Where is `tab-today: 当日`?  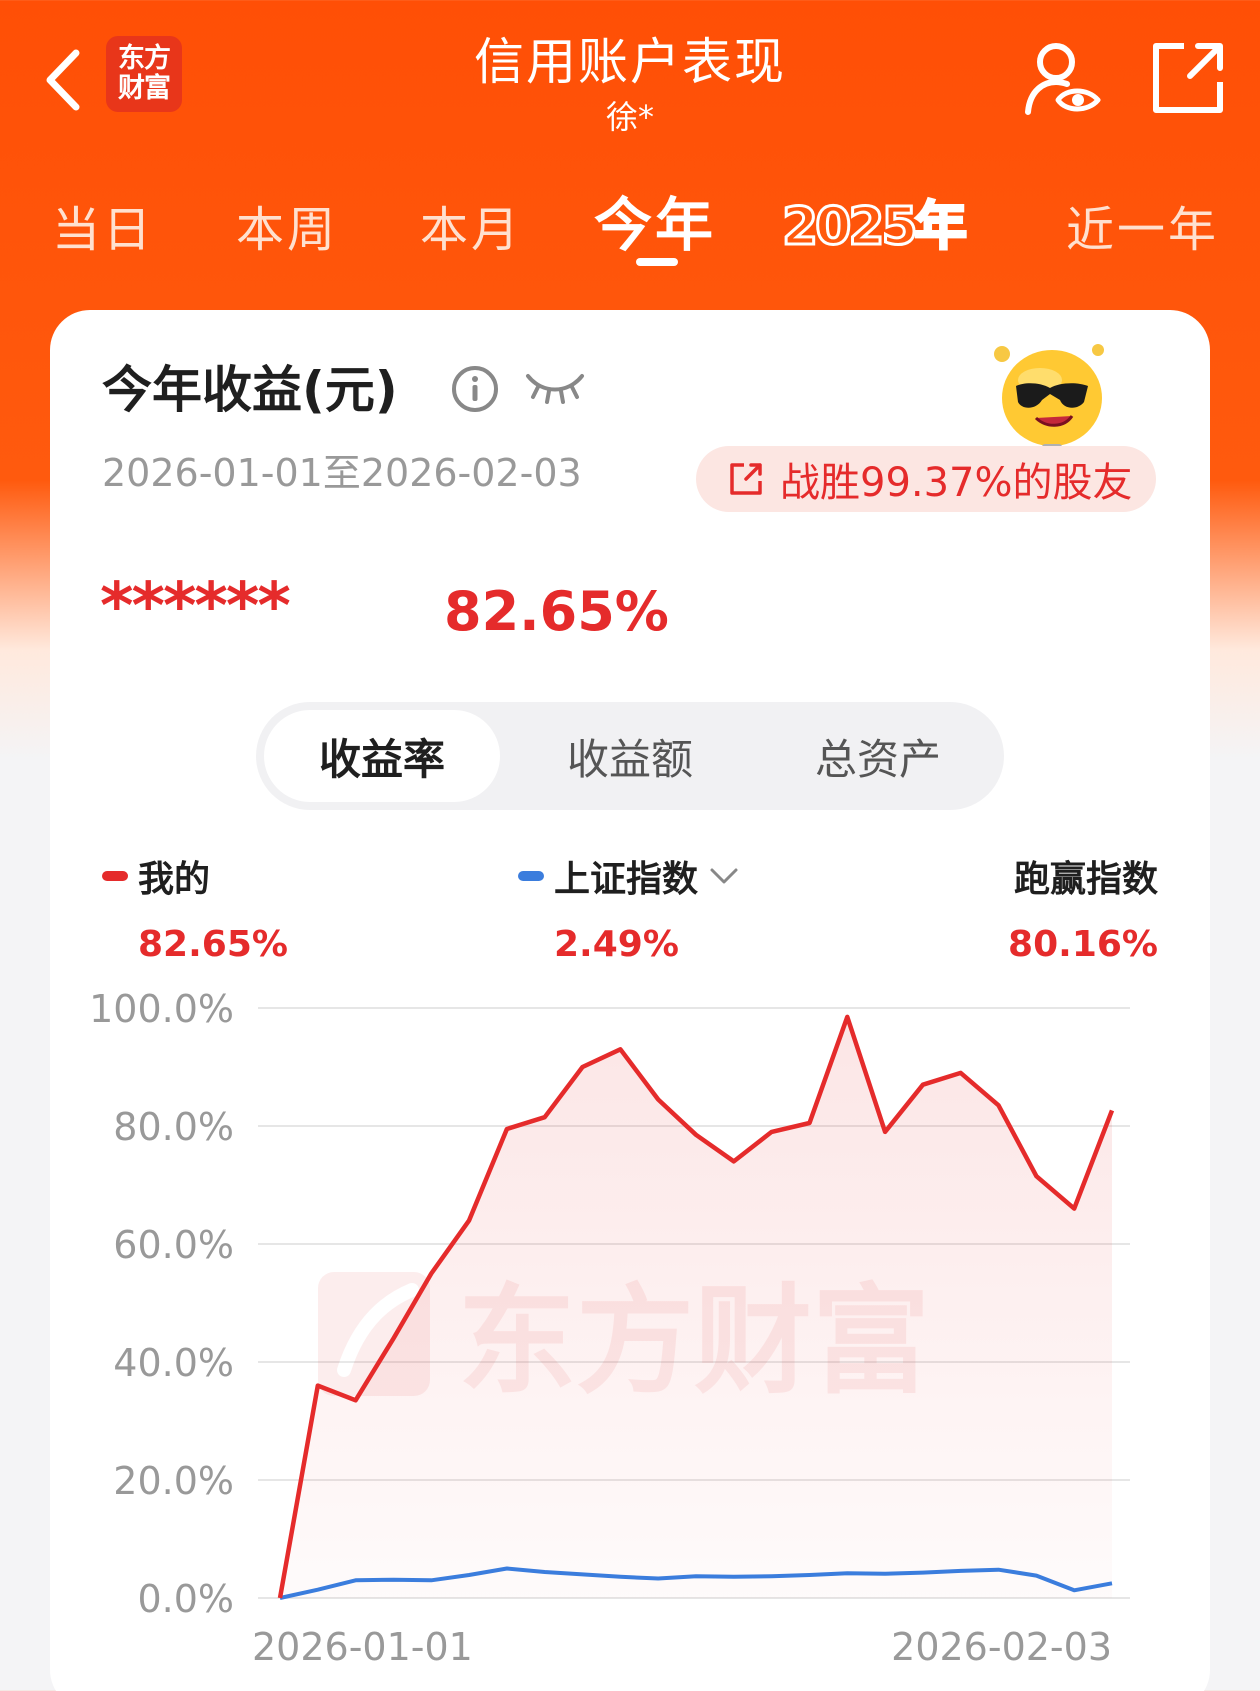 tab-today: 当日 is located at coordinates (103, 225).